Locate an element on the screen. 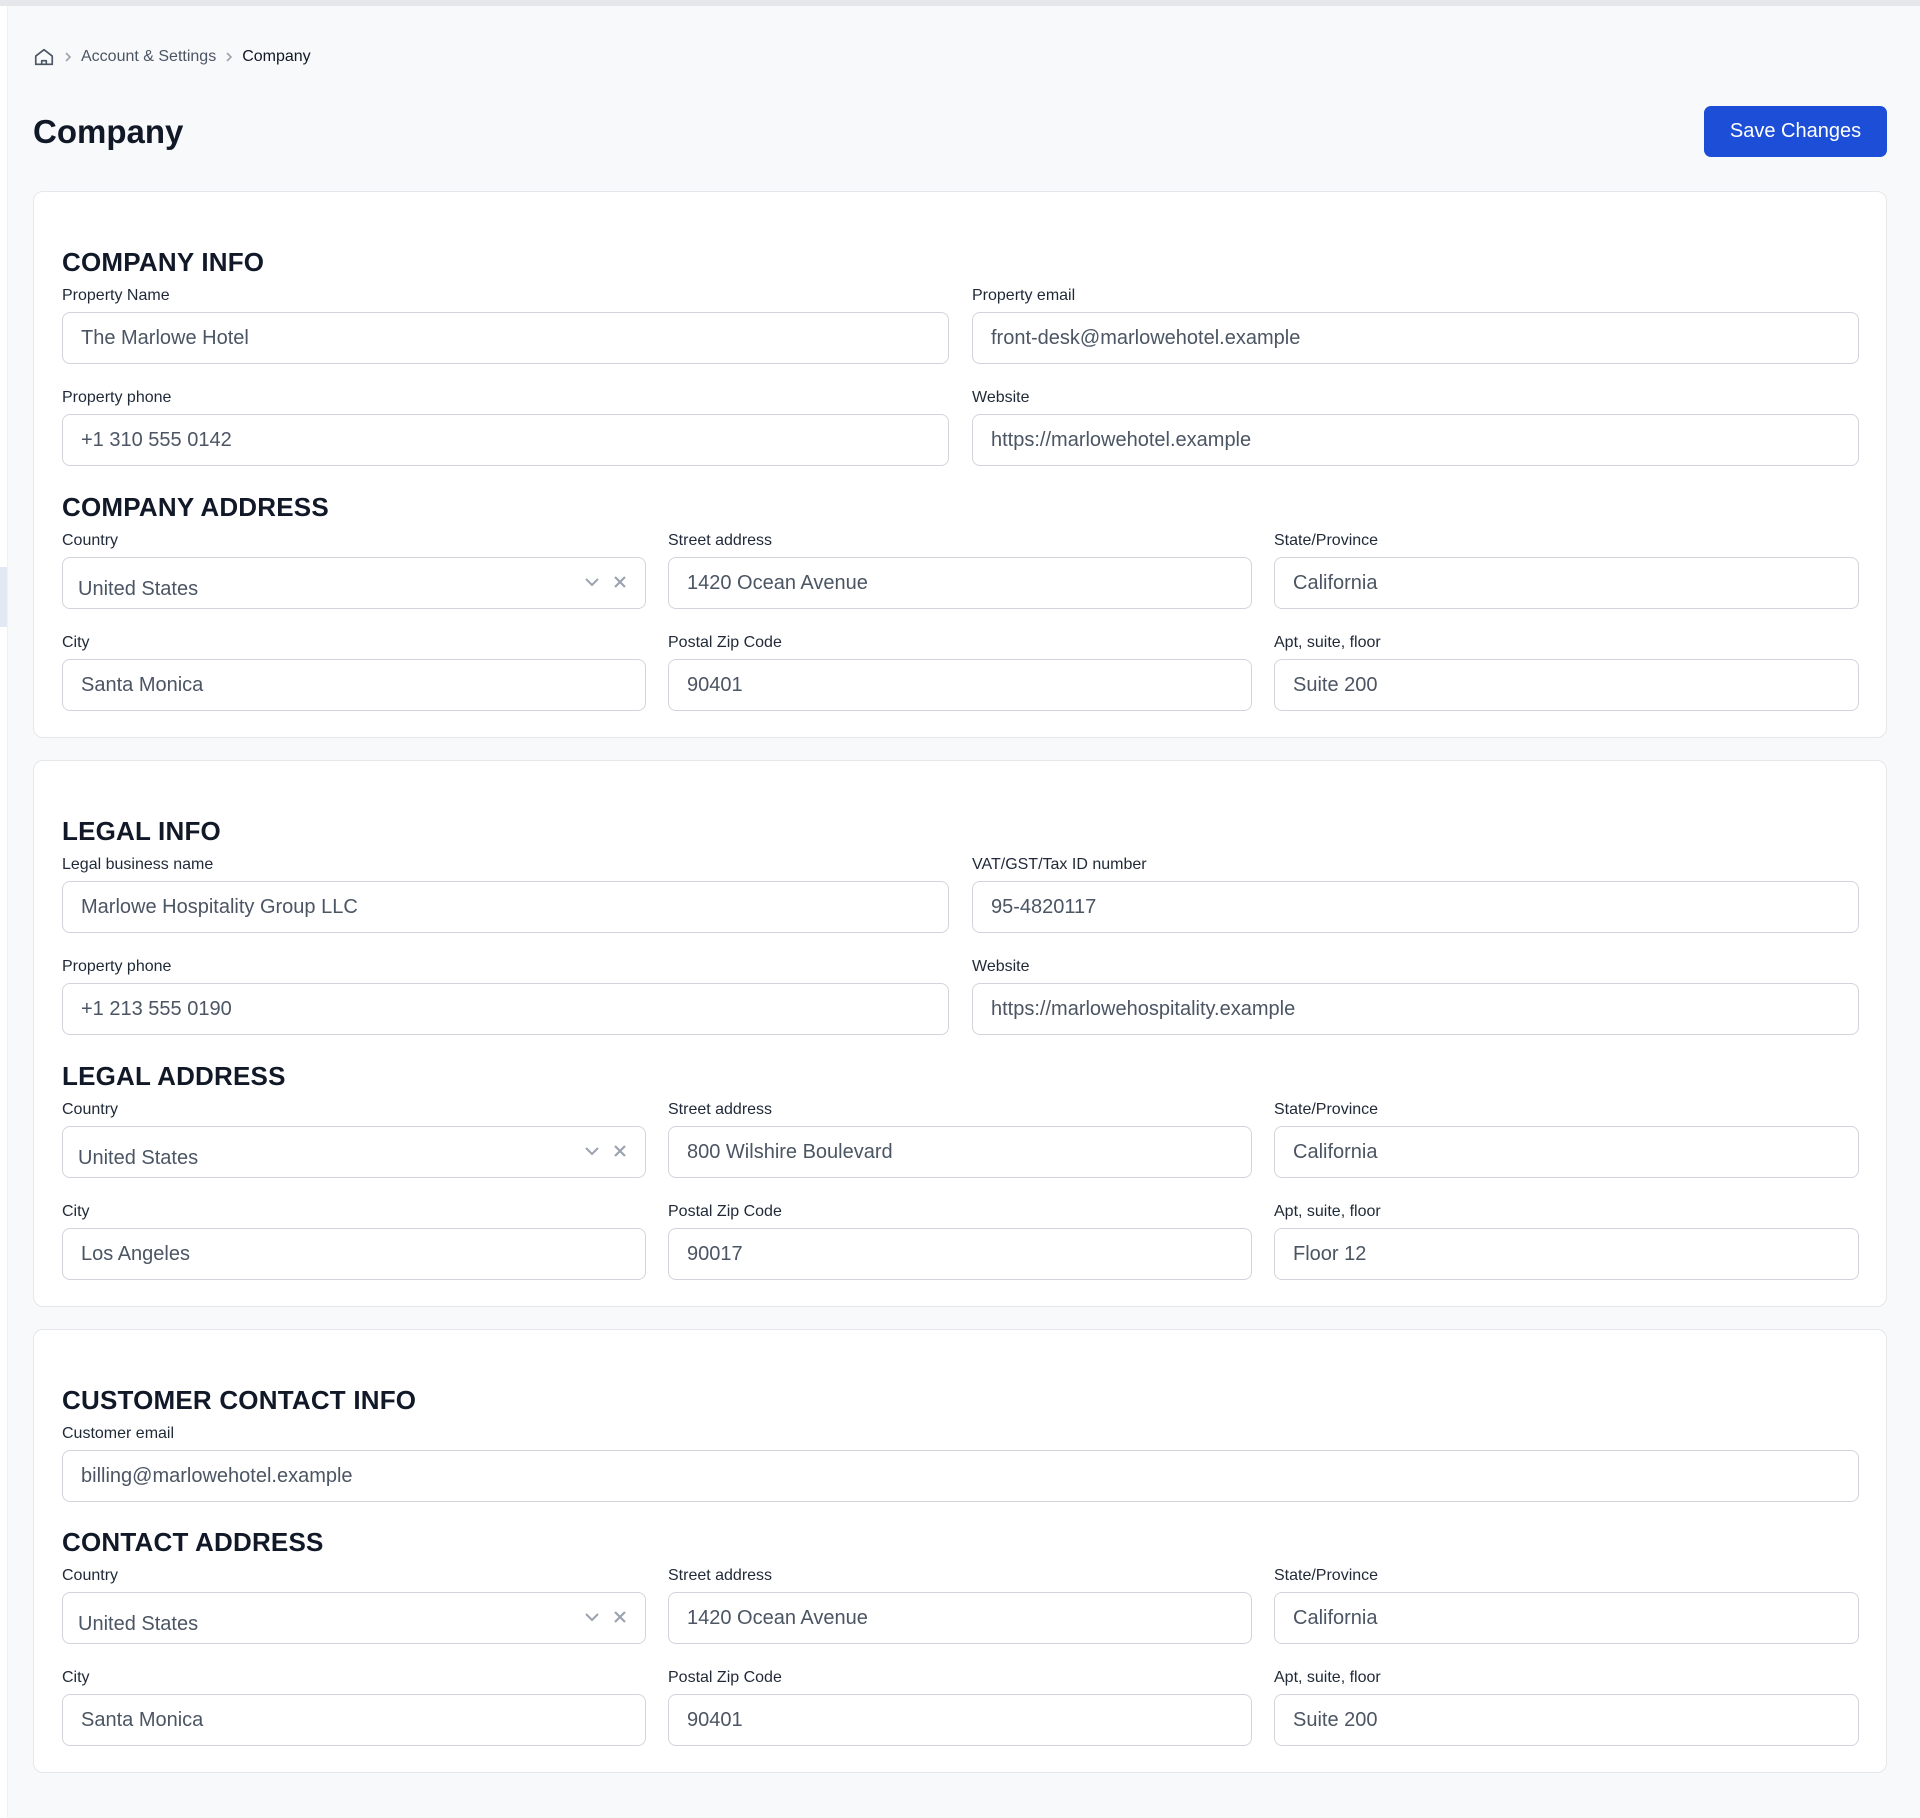  contact-apt-suite-input: Suite 200 is located at coordinates (1566, 1720).